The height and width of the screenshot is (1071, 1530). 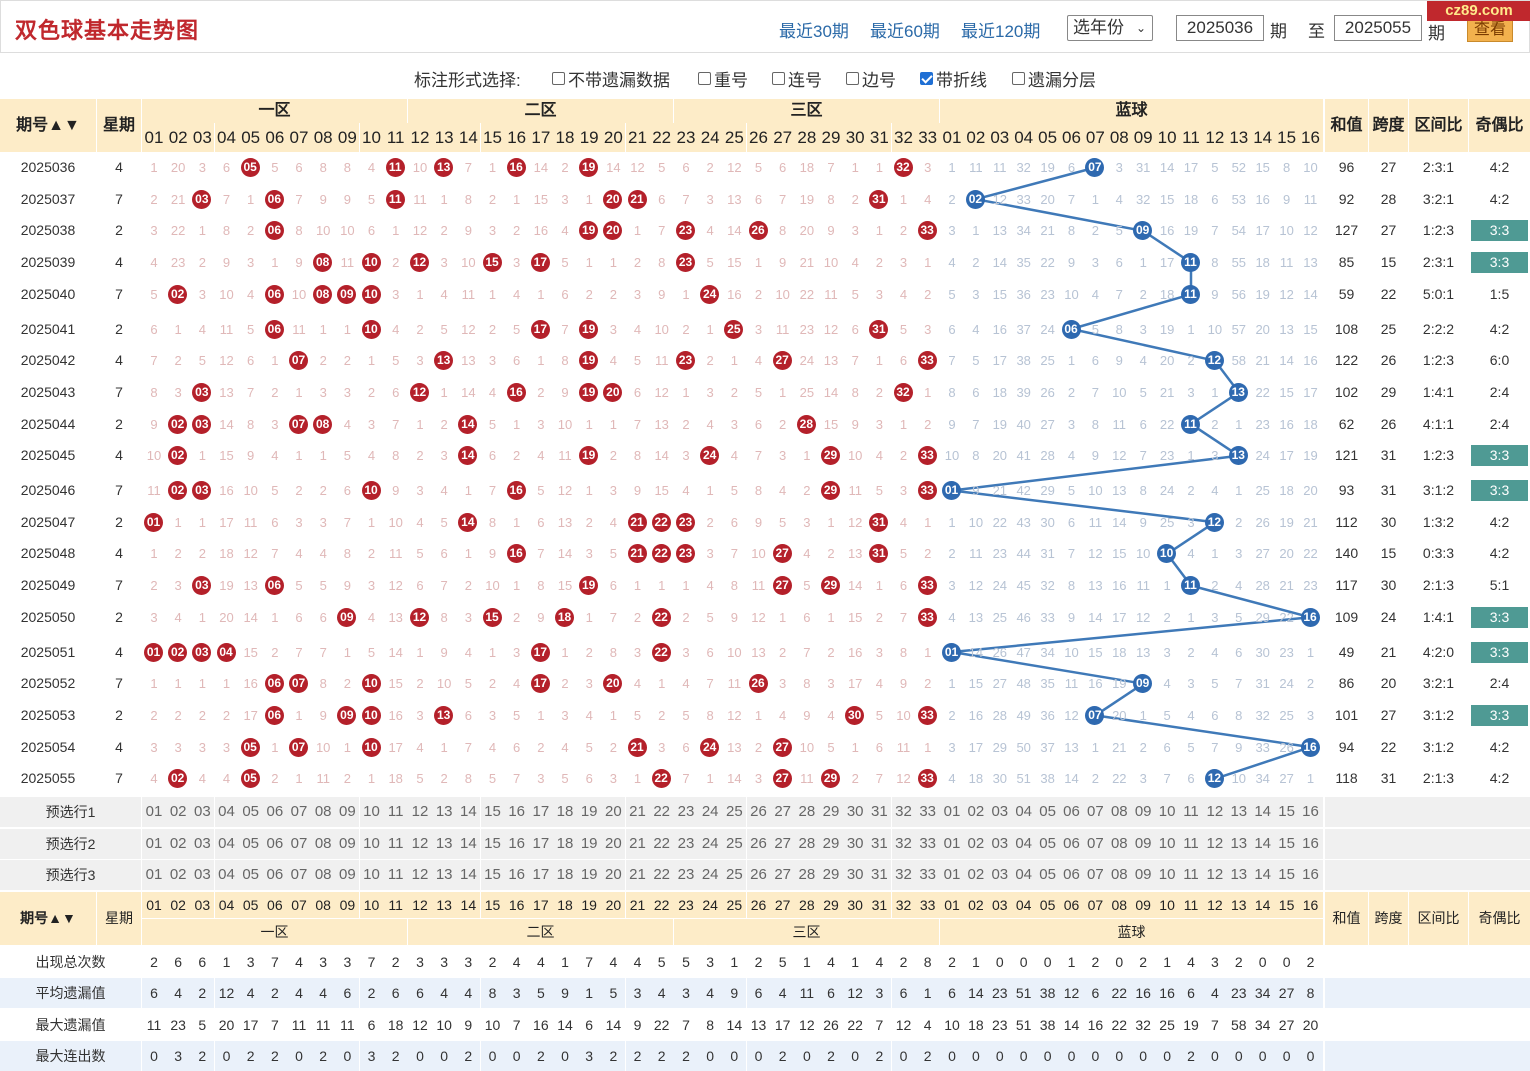 I want to click on option-3: 连号, so click(x=797, y=78).